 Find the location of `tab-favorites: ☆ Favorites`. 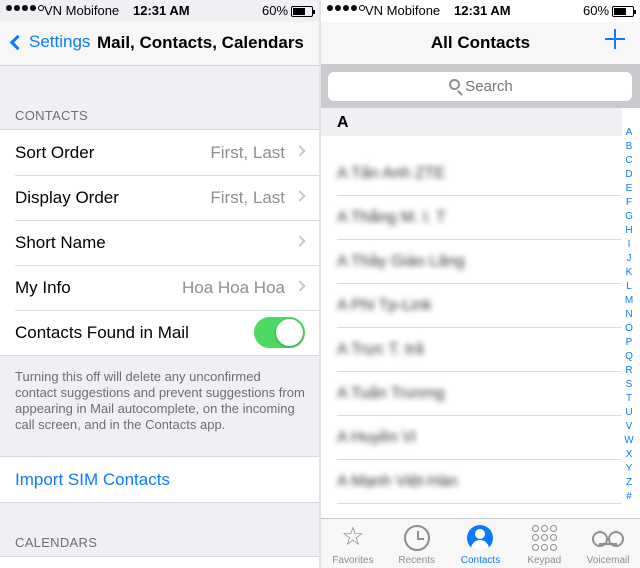

tab-favorites: ☆ Favorites is located at coordinates (353, 543).